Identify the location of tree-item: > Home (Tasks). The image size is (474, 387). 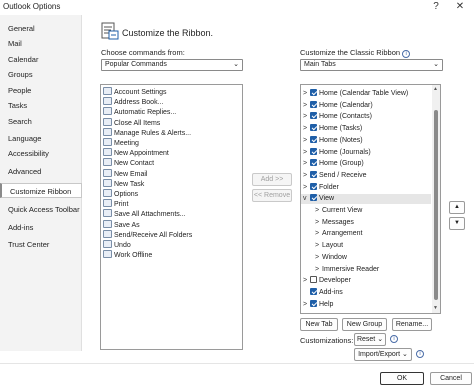
(366, 129).